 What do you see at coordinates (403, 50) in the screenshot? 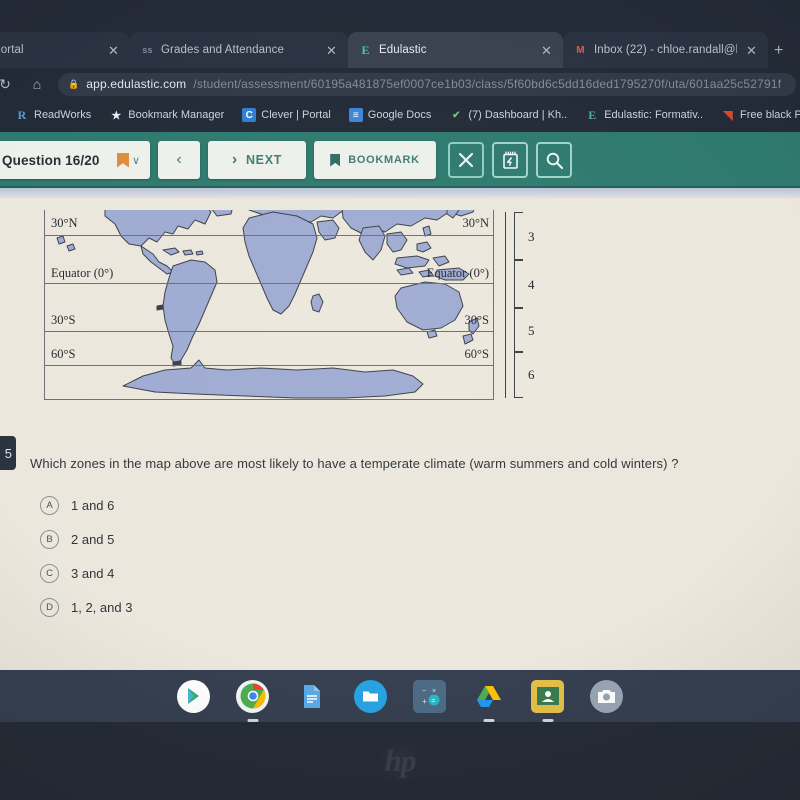
I see `tab-label: Edulastic` at bounding box center [403, 50].